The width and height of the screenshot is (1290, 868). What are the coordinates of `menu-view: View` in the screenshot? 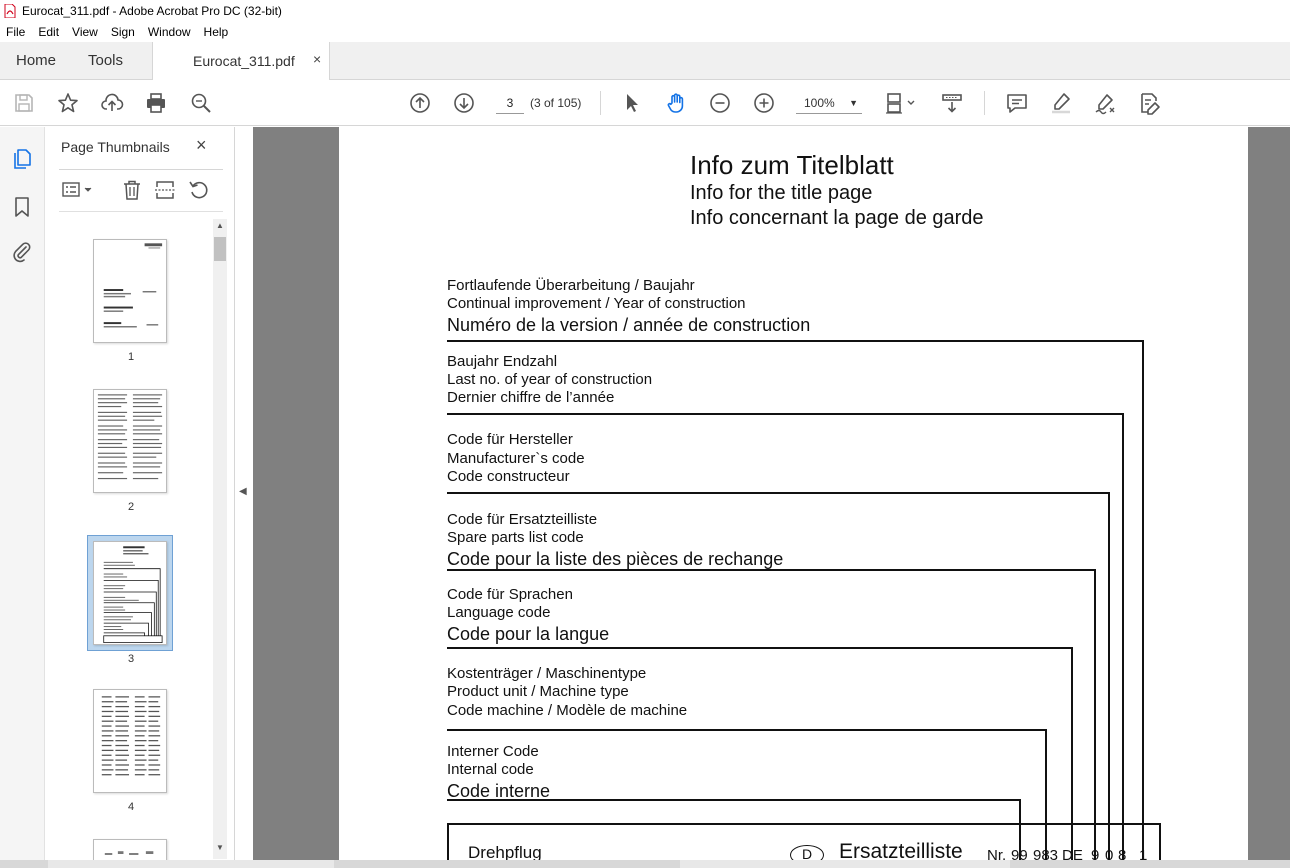 It's located at (85, 32).